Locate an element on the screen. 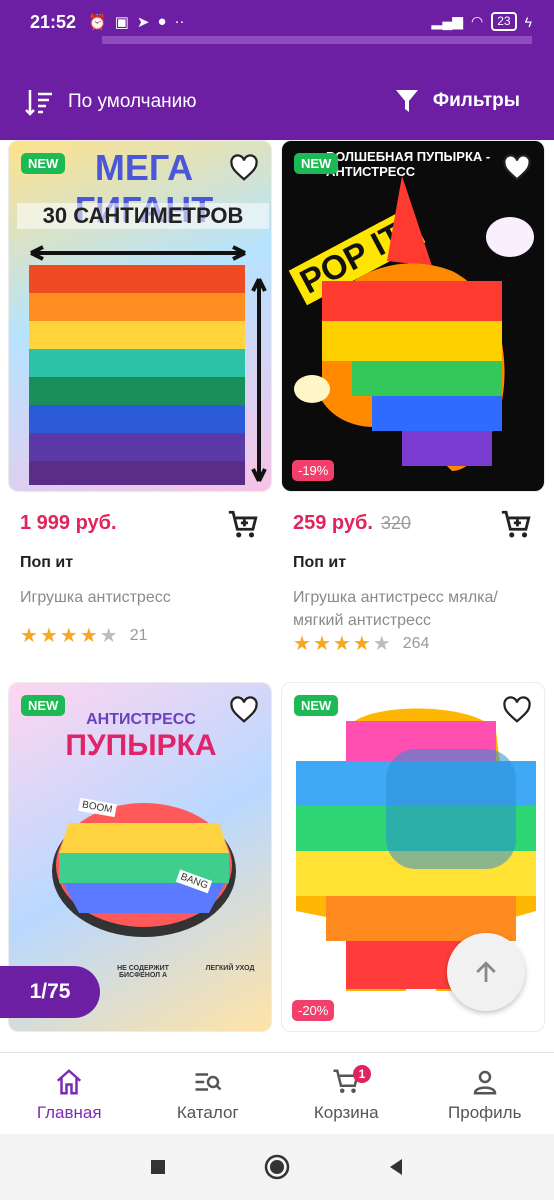  price: 259 руб. is located at coordinates (333, 523).